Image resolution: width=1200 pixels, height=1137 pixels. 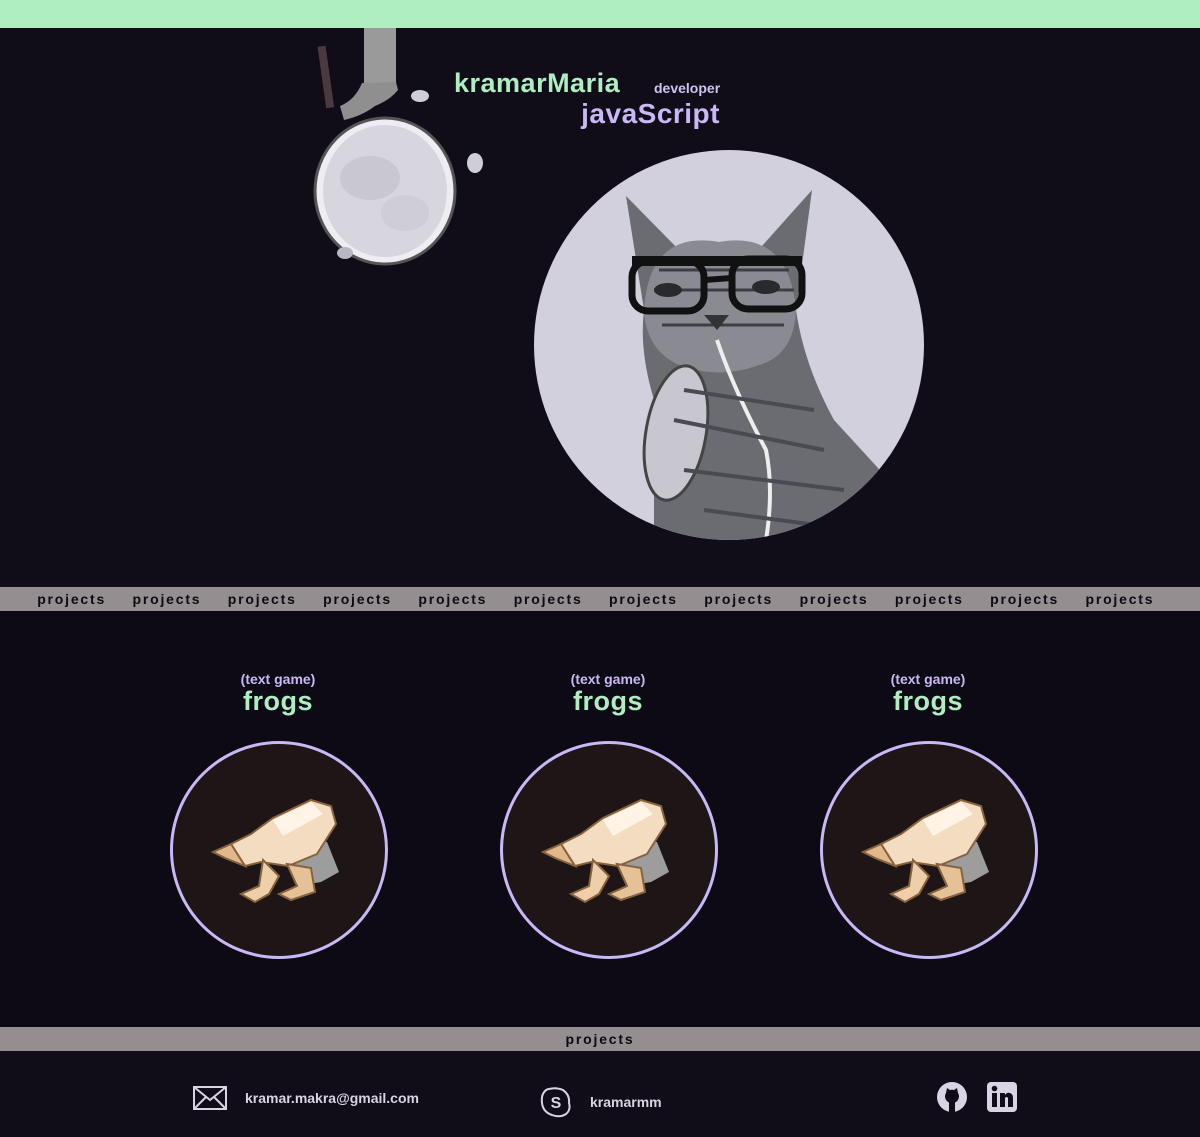 What do you see at coordinates (729, 345) in the screenshot?
I see `cat-avatar` at bounding box center [729, 345].